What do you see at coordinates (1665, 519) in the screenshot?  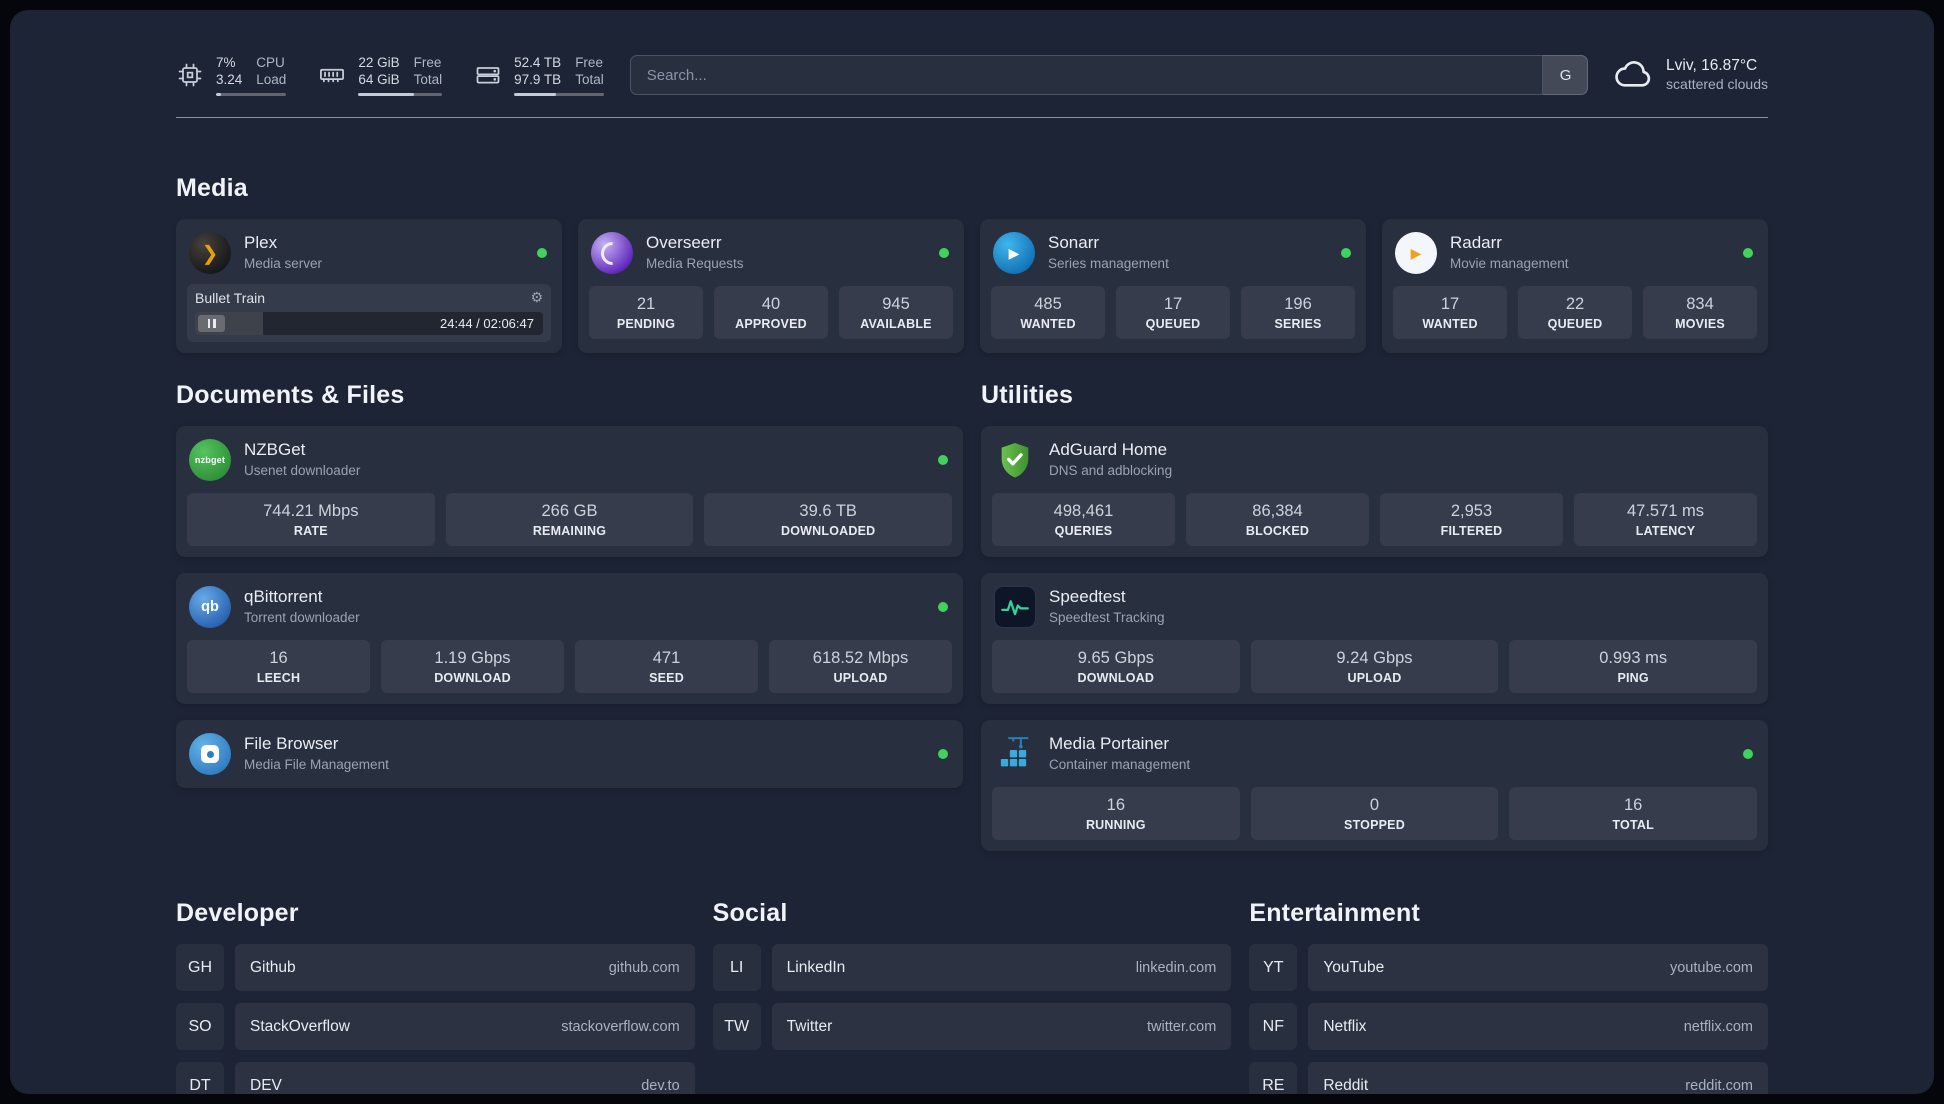 I see `stat-latency: 47.571 ms LATENCY` at bounding box center [1665, 519].